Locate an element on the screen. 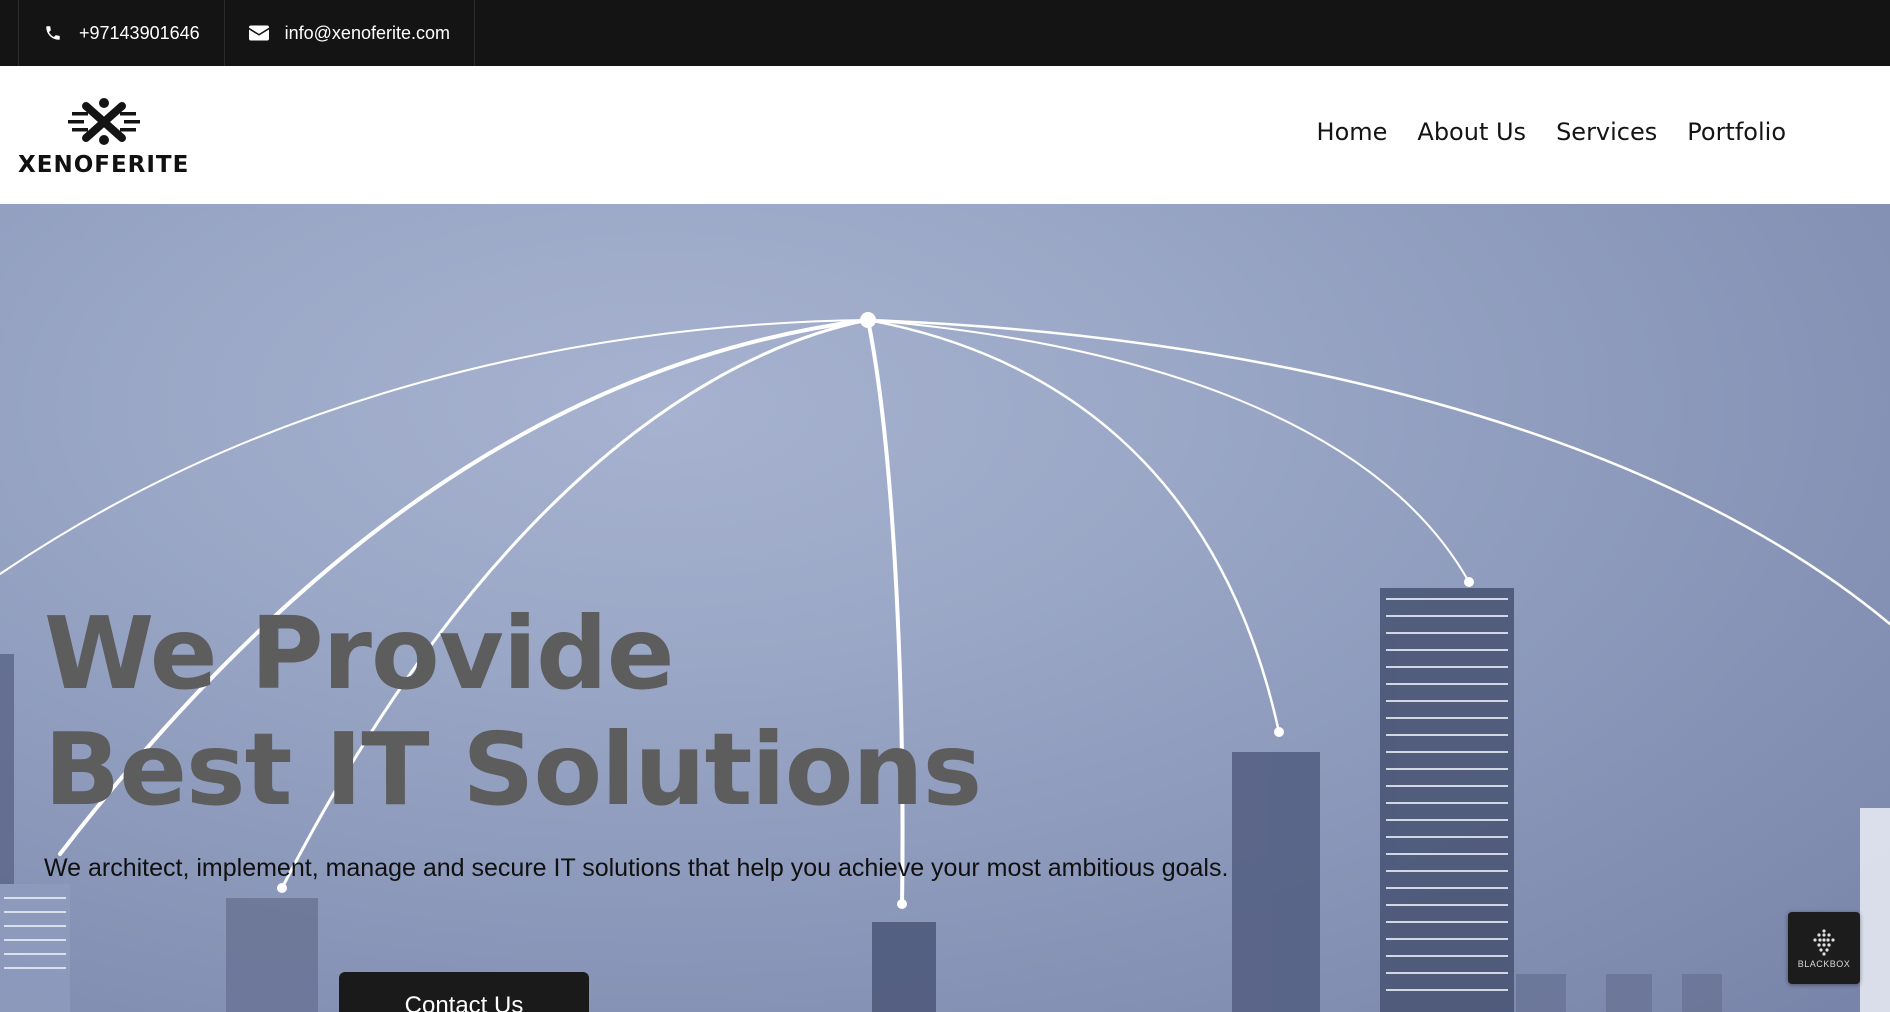 The width and height of the screenshot is (1890, 1012). email-contact: info@xenoferite.com is located at coordinates (349, 33).